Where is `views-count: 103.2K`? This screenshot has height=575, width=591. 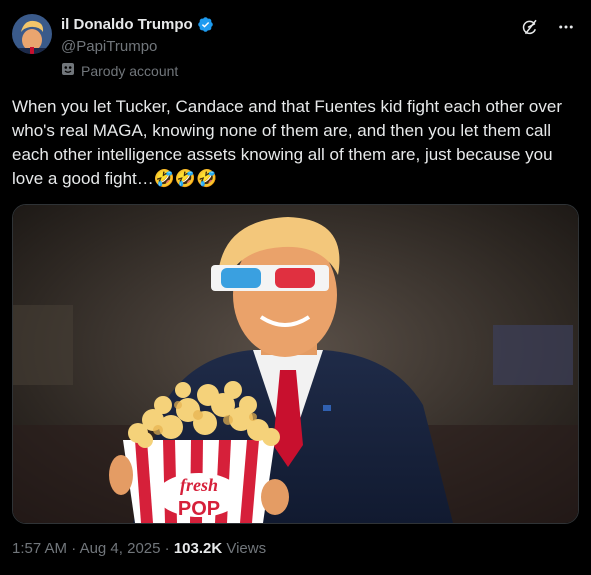 views-count: 103.2K is located at coordinates (198, 548).